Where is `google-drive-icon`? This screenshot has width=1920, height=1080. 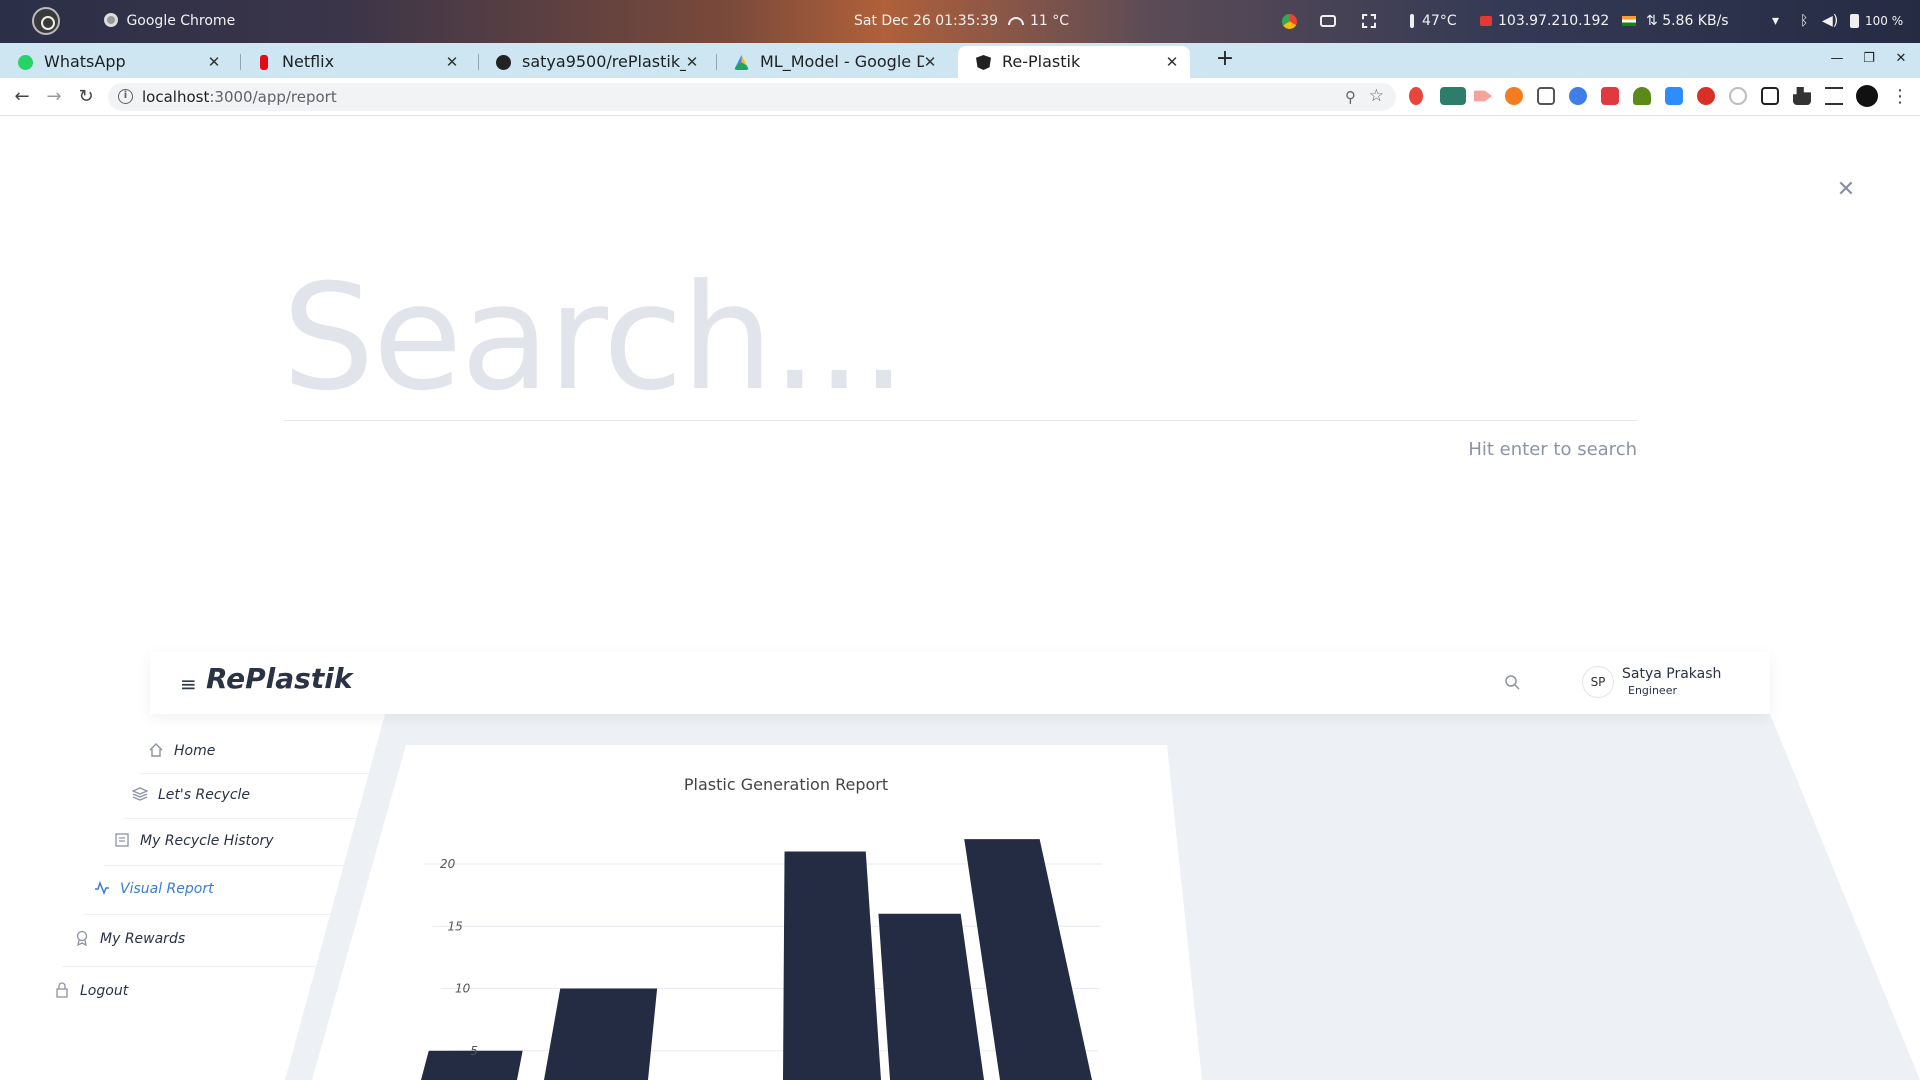
google-drive-icon is located at coordinates (741, 62).